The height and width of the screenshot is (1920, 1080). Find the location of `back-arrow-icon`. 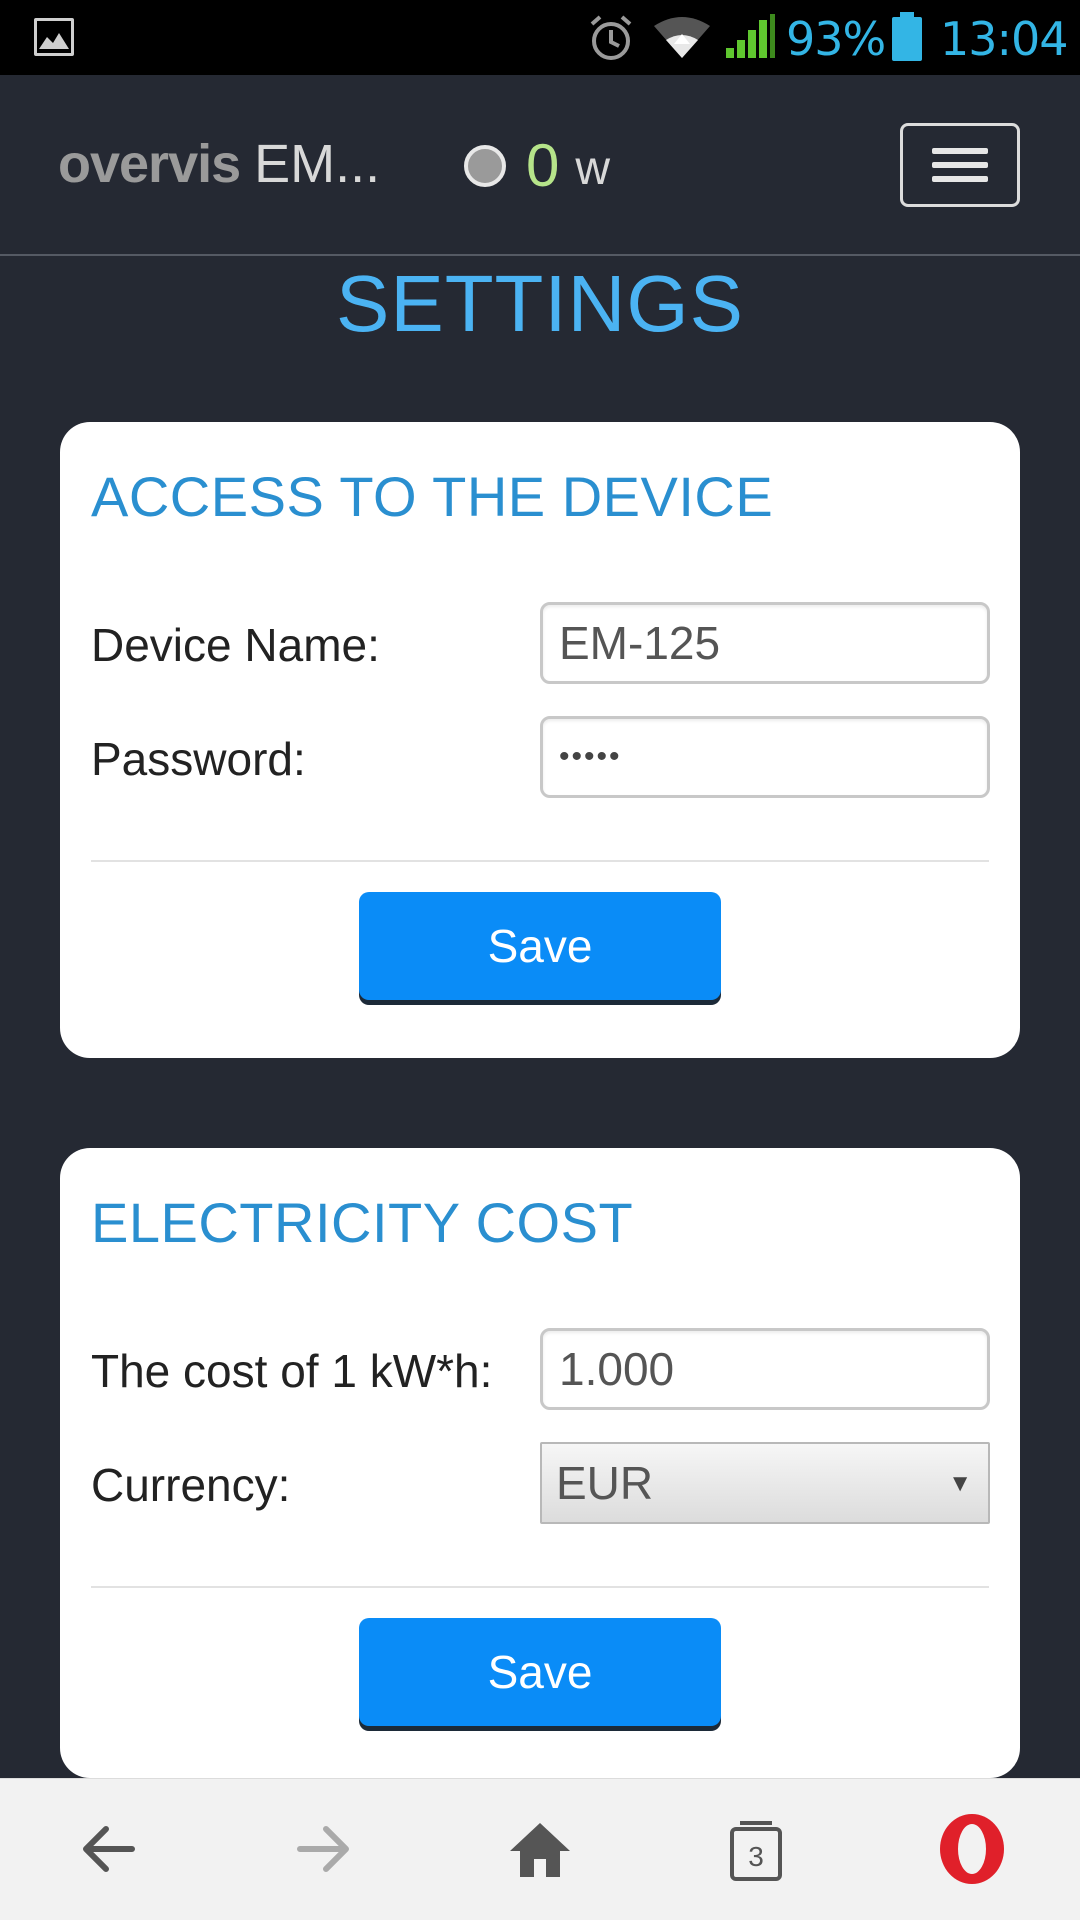

back-arrow-icon is located at coordinates (108, 1849).